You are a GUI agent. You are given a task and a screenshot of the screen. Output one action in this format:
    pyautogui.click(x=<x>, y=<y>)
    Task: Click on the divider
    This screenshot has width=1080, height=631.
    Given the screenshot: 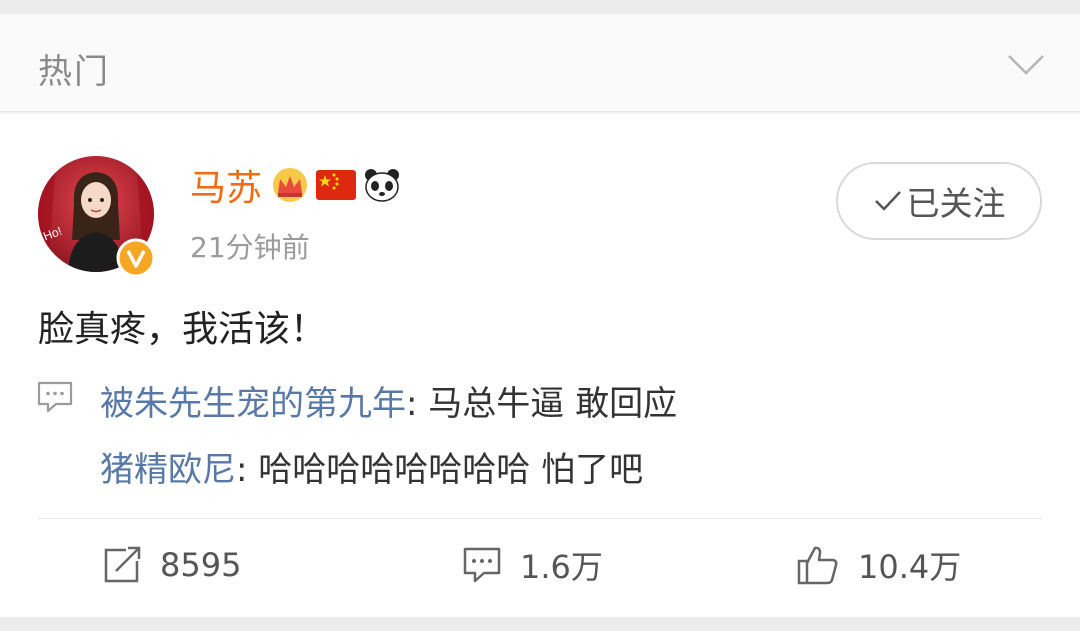 What is the action you would take?
    pyautogui.click(x=540, y=518)
    